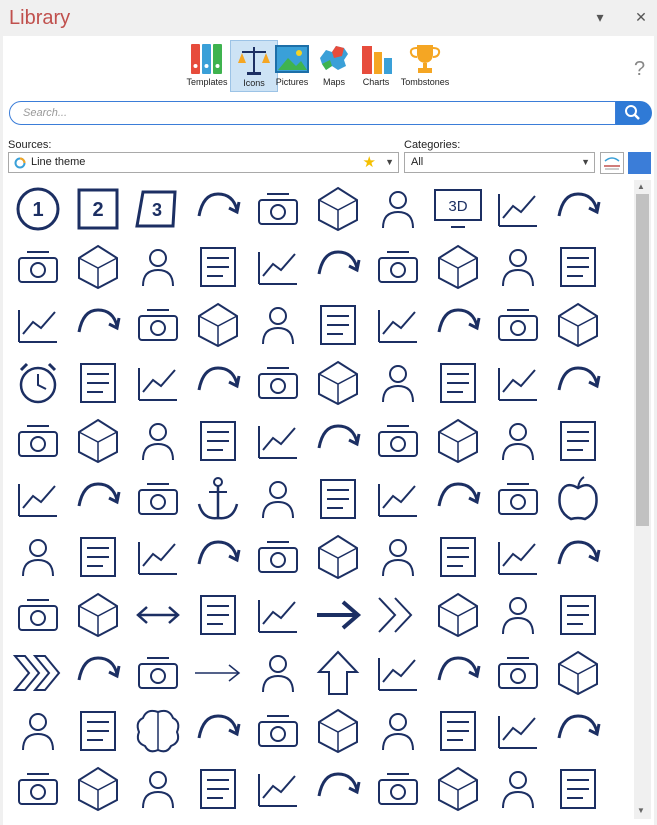 This screenshot has width=657, height=825. Describe the element at coordinates (641, 17) in the screenshot. I see `close-icon: ✕` at that location.